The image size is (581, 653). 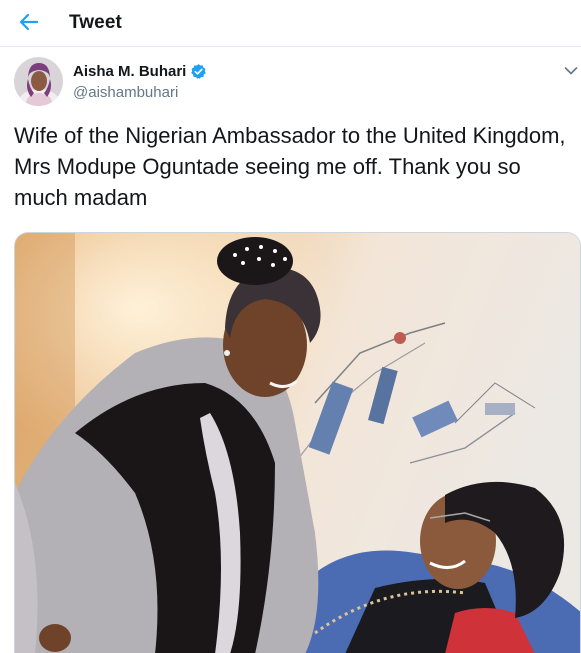 I want to click on page-title: Tweet, so click(x=95, y=22).